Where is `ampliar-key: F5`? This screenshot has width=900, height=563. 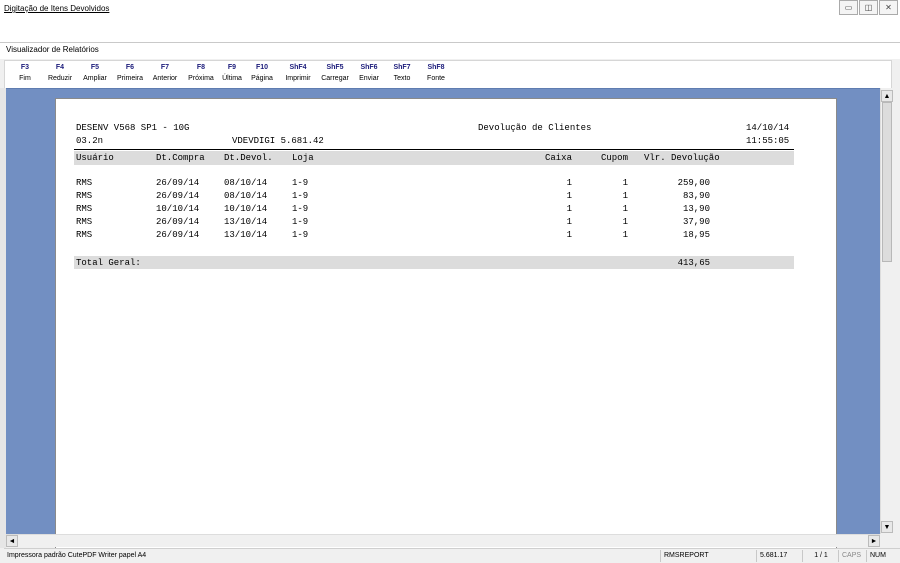 ampliar-key: F5 is located at coordinates (95, 67).